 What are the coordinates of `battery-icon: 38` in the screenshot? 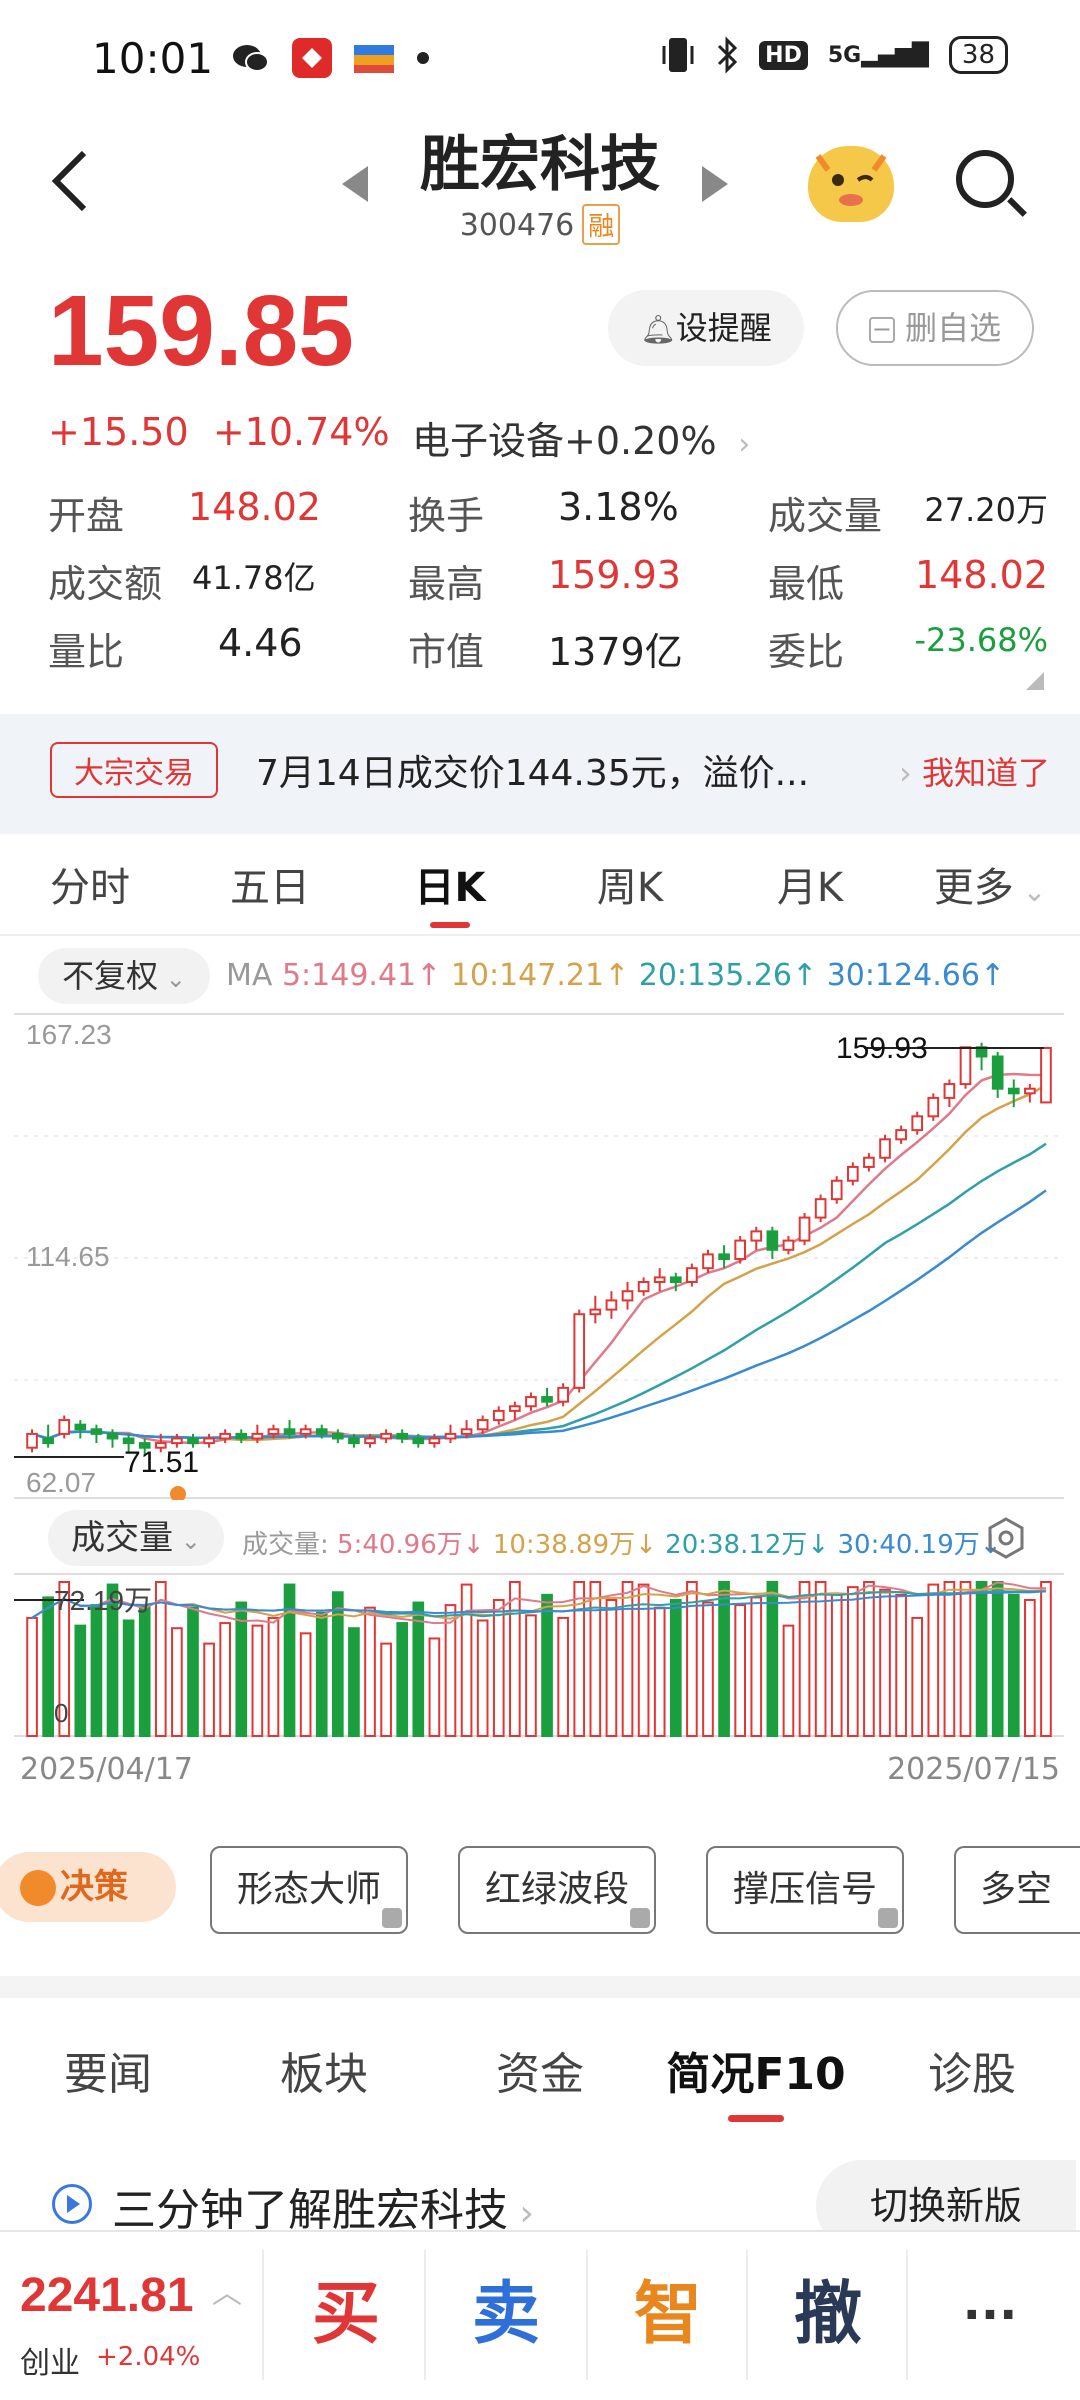 It's located at (978, 55).